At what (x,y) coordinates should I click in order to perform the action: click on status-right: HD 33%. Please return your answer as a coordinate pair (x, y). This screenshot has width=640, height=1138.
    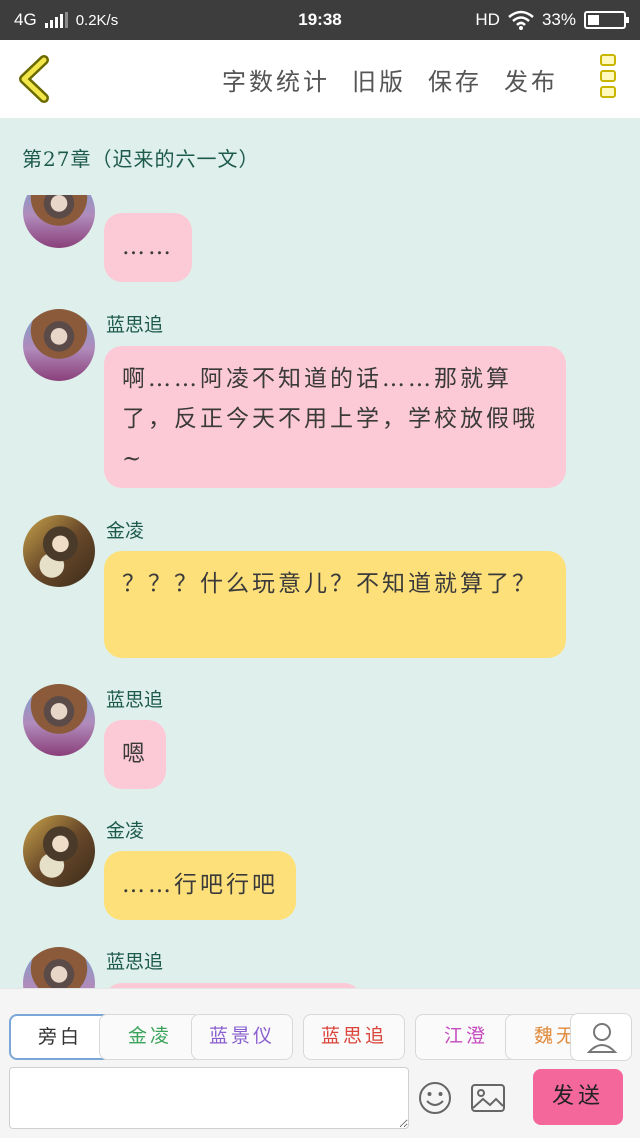
    Looking at the image, I should click on (552, 20).